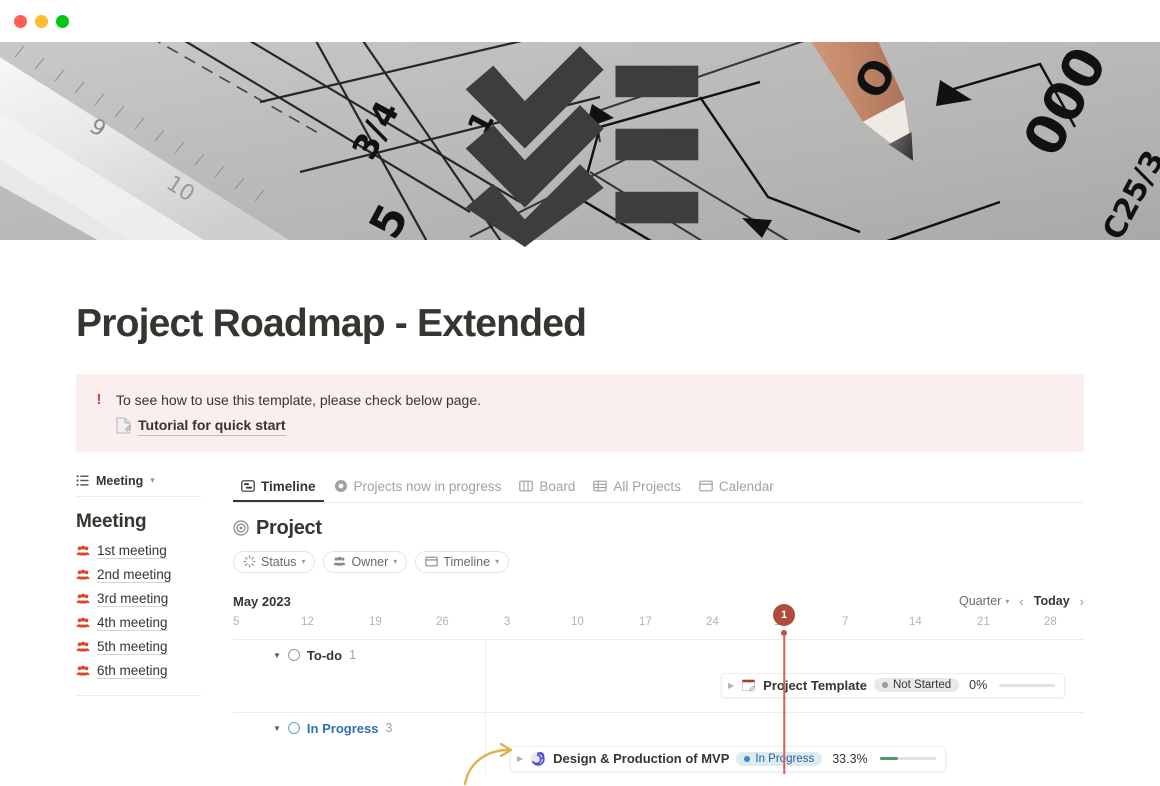 The height and width of the screenshot is (786, 1160). Describe the element at coordinates (978, 685) in the screenshot. I see `progress-percent: 0%` at that location.